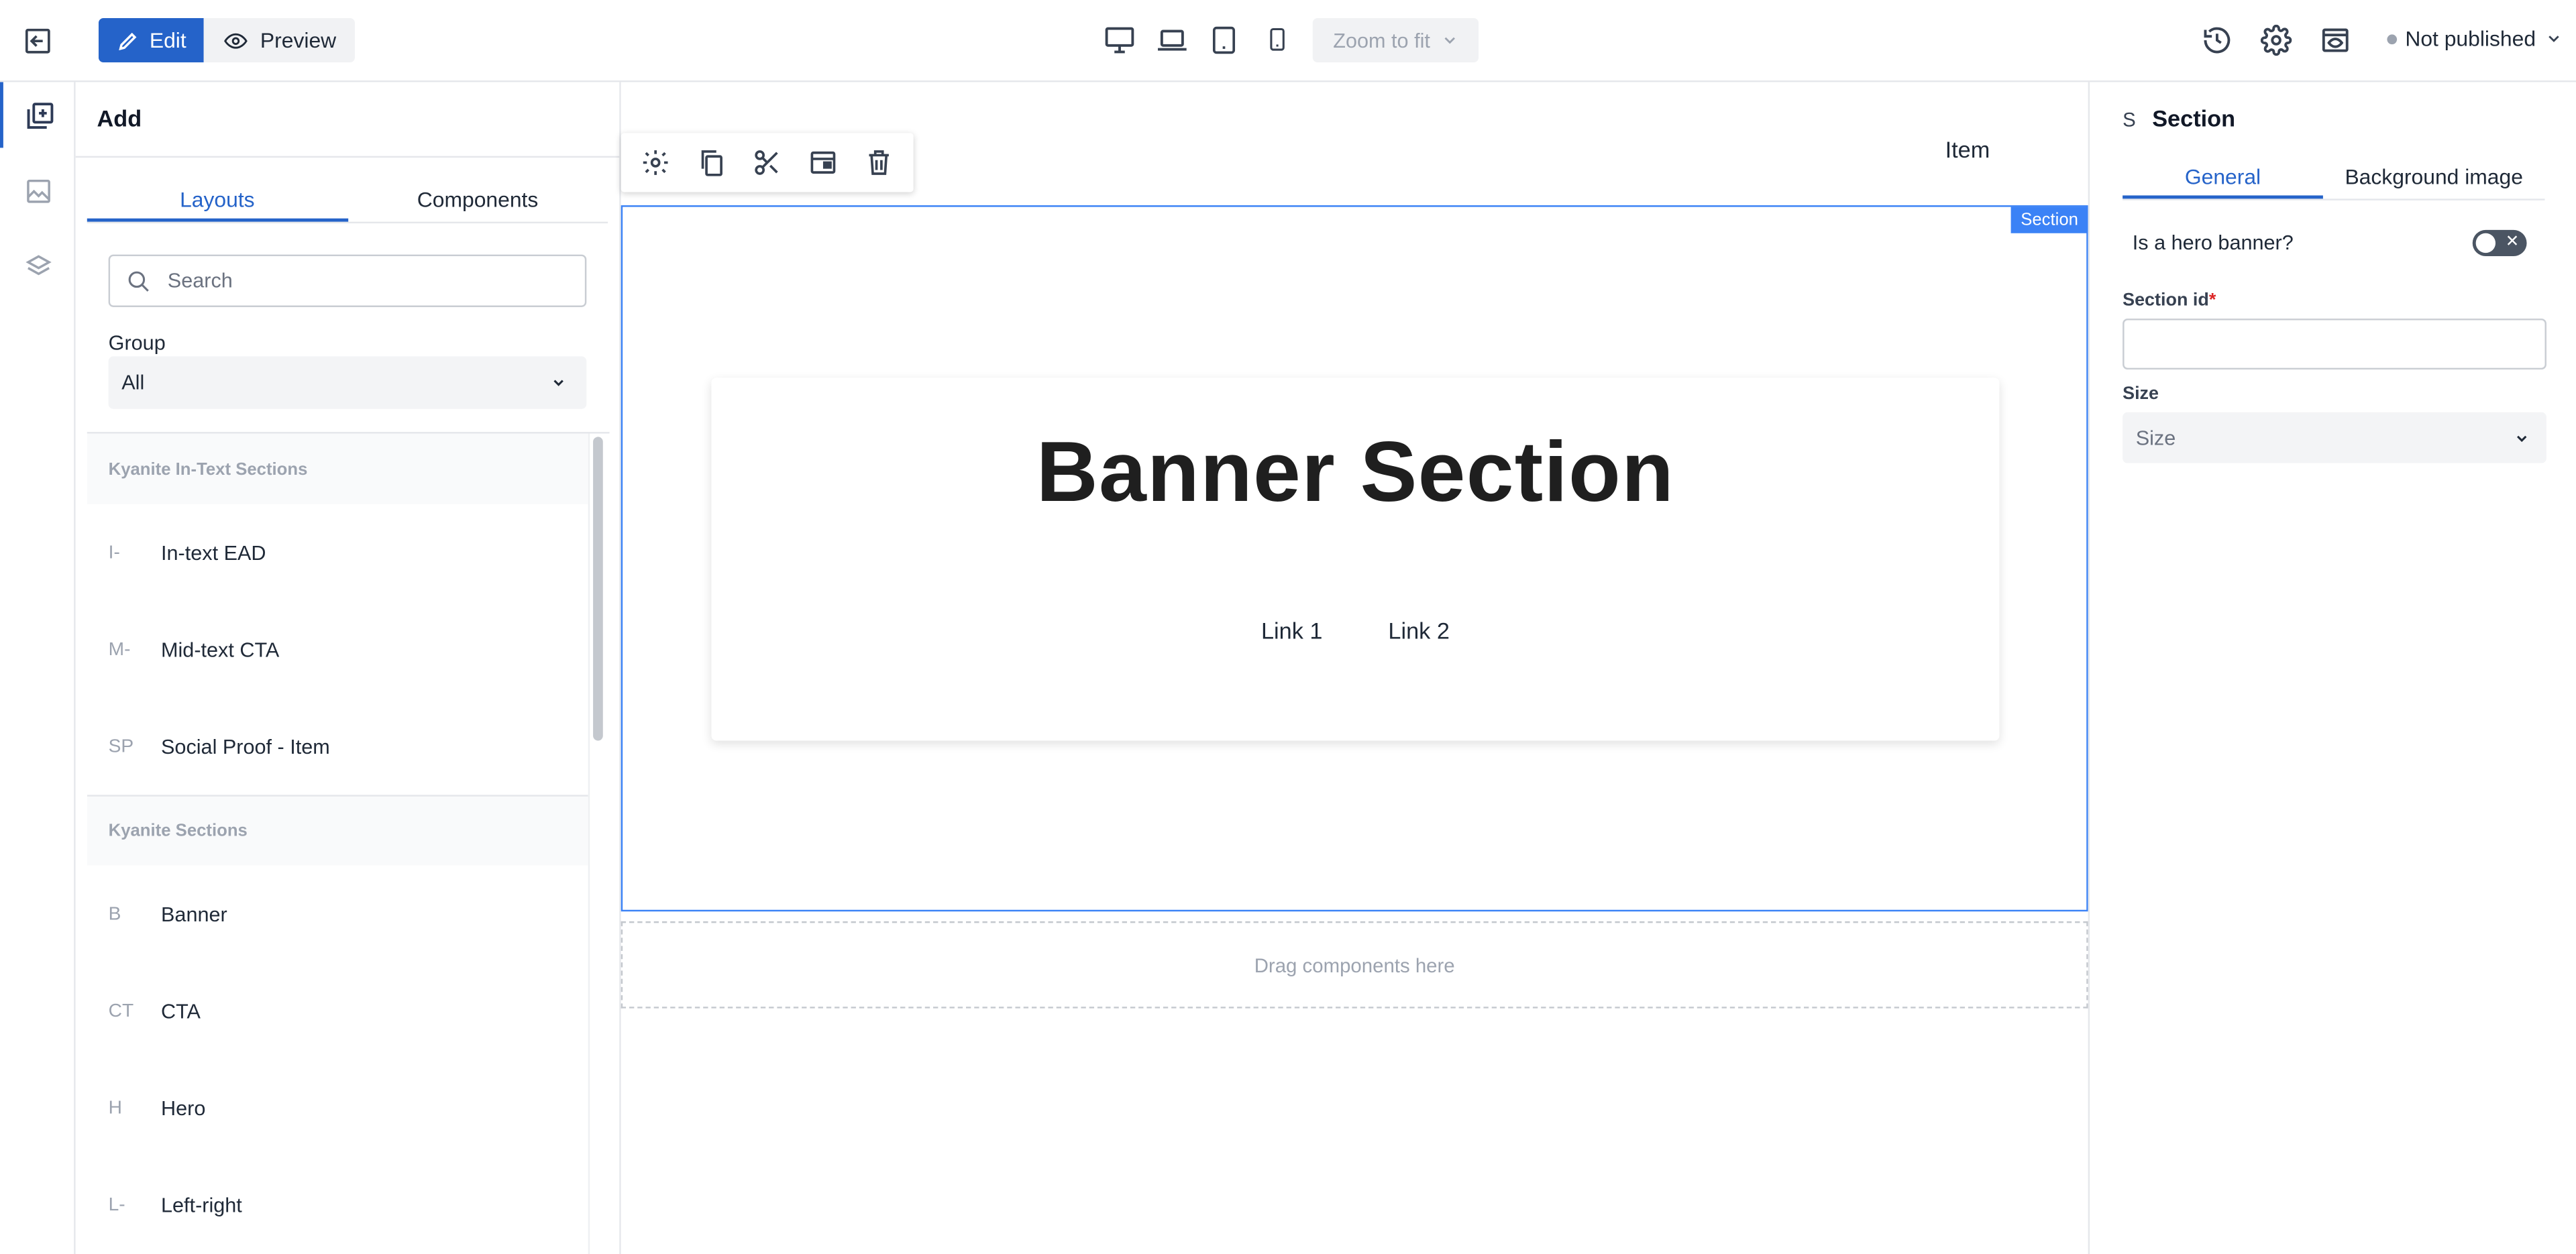 The width and height of the screenshot is (2576, 1254). What do you see at coordinates (38, 115) in the screenshot?
I see `add-block-icon` at bounding box center [38, 115].